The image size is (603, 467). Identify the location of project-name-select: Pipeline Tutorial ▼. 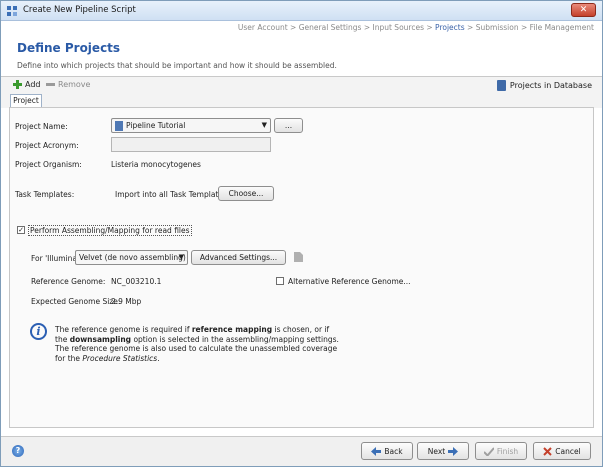
(191, 125).